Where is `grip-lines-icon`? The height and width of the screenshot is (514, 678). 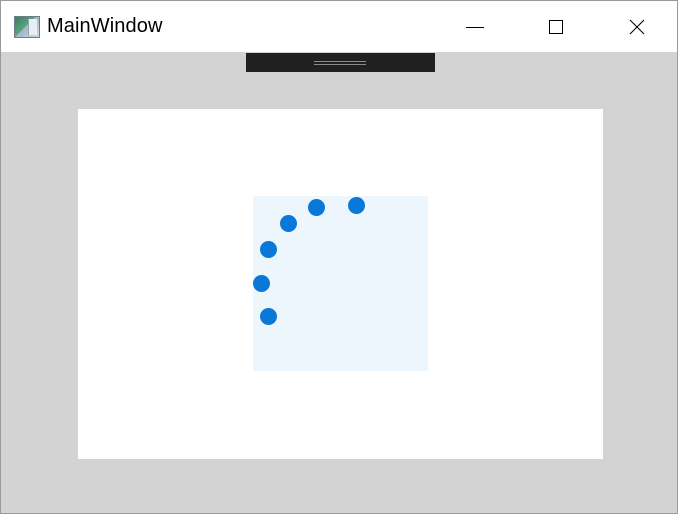
grip-lines-icon is located at coordinates (340, 61).